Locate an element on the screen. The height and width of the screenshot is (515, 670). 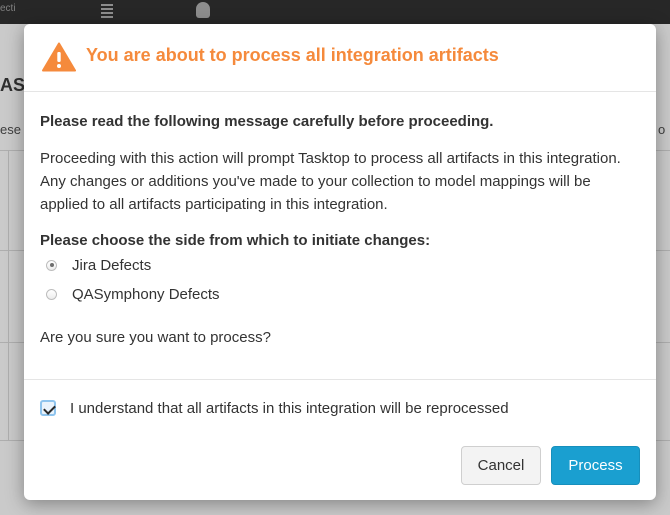
radio-jira-defects is located at coordinates (51, 265).